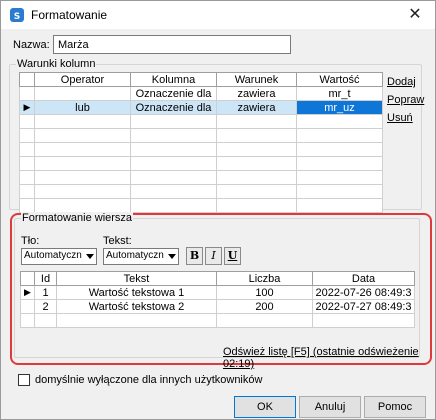 The height and width of the screenshot is (420, 436). Describe the element at coordinates (218, 15) in the screenshot. I see `title-bar: S Formatowanie ✕` at that location.